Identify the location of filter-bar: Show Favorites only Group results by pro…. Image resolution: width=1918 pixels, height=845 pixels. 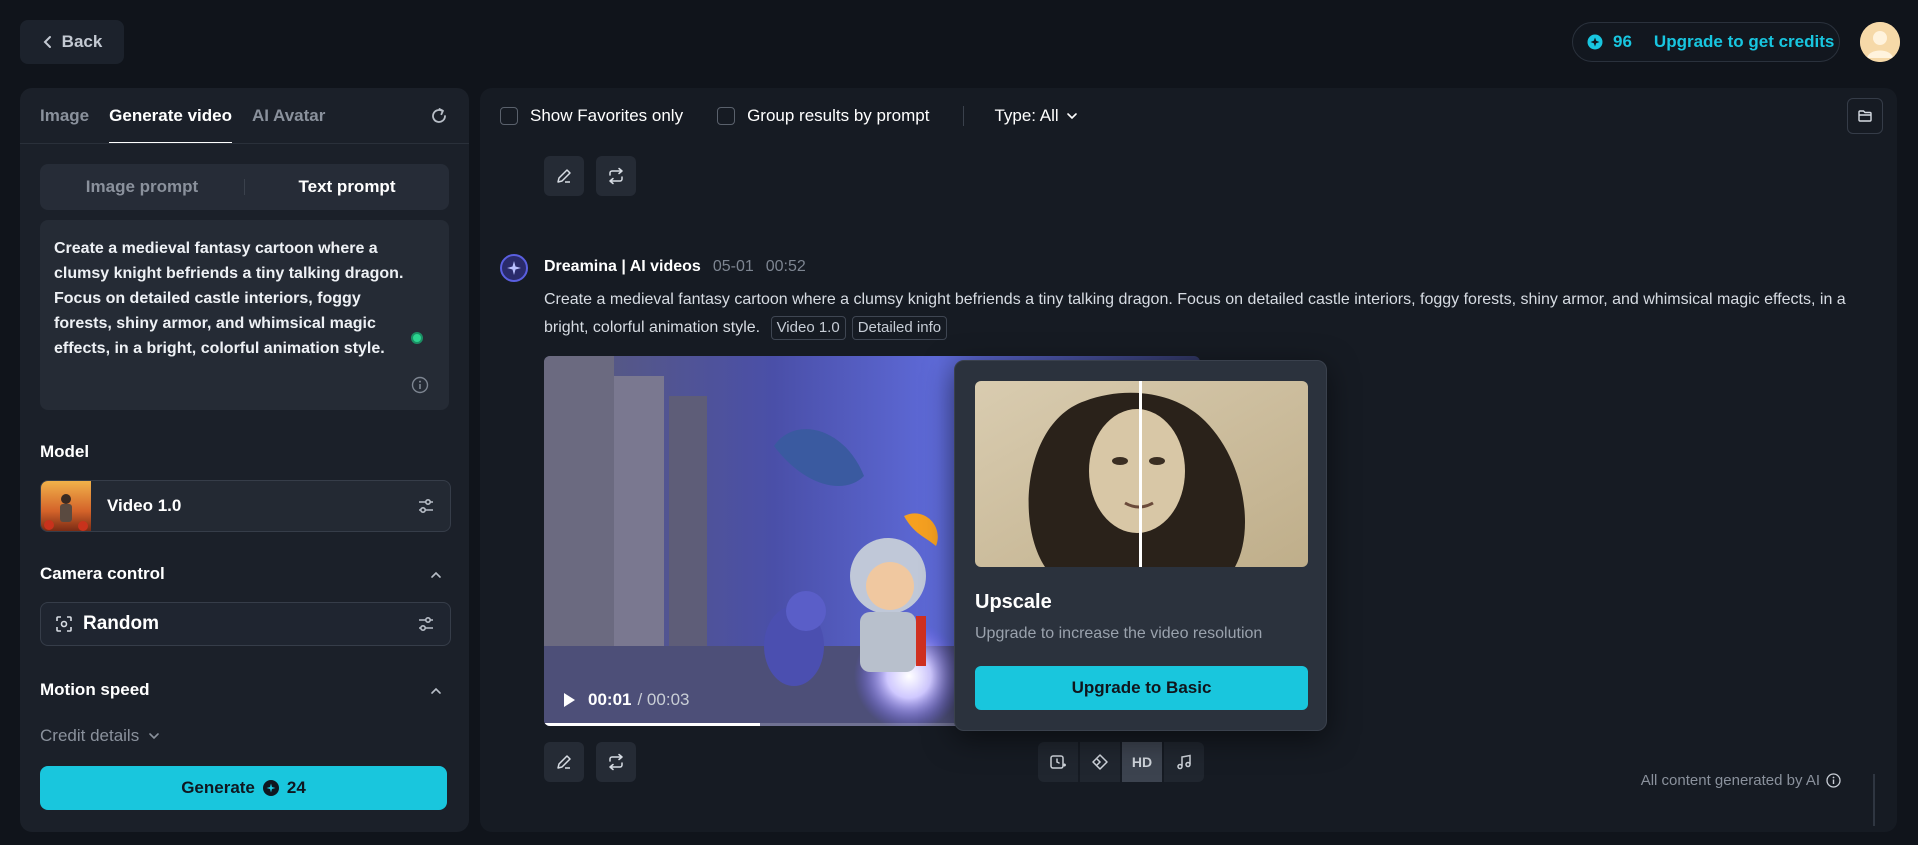
(800, 116).